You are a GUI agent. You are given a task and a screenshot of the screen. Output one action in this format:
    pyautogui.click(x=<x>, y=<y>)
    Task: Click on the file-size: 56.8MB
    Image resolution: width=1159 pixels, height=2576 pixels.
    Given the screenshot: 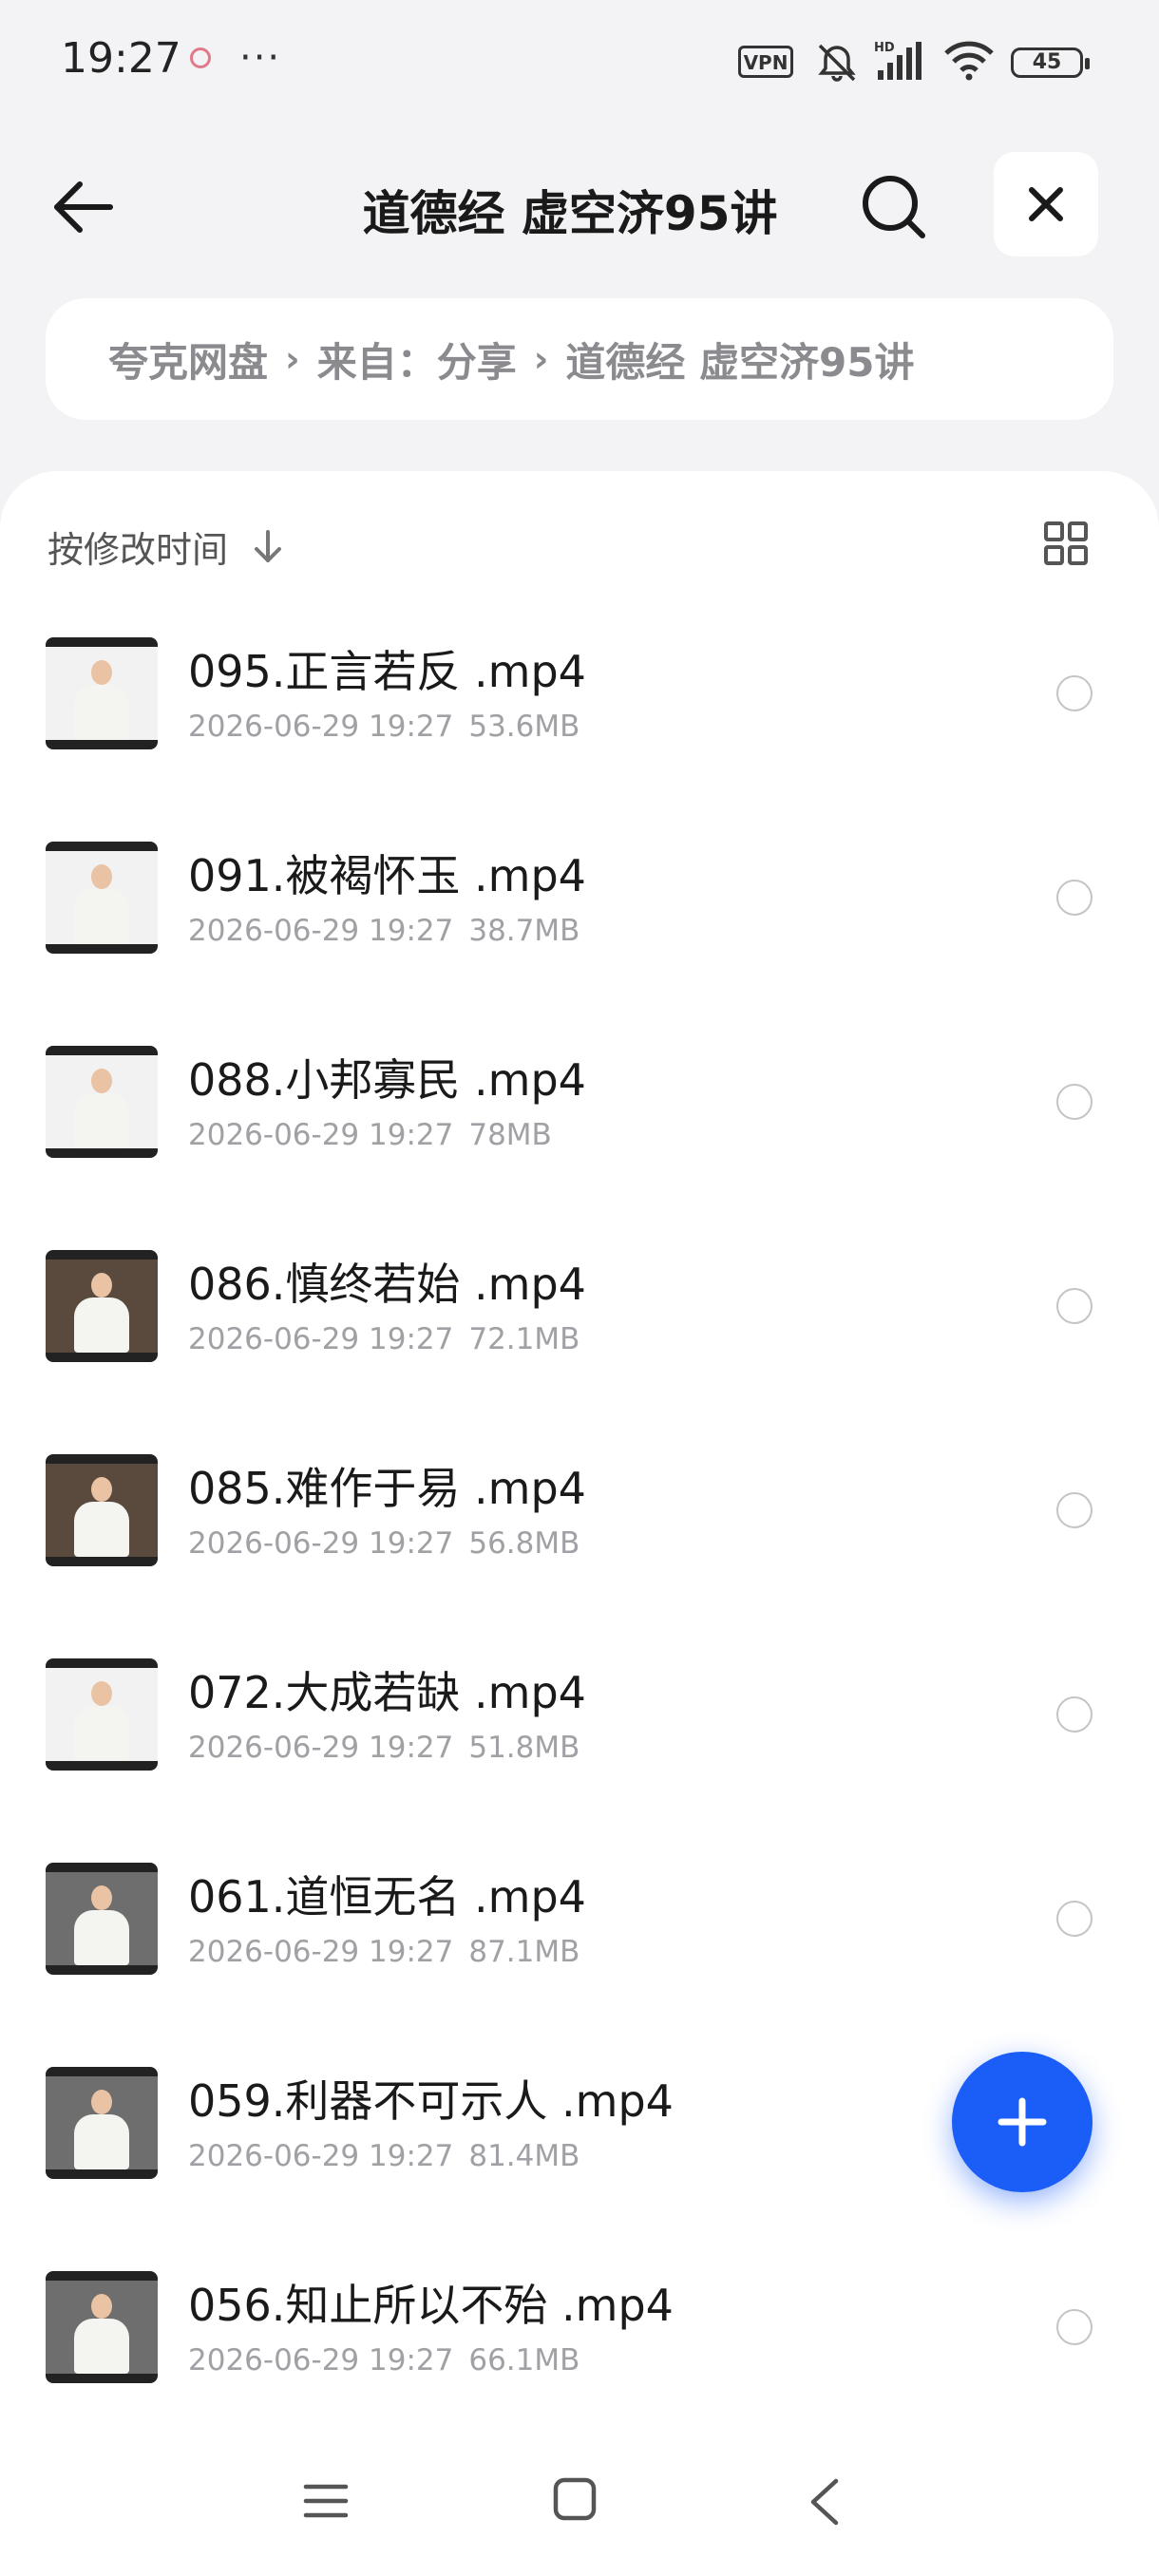 What is the action you would take?
    pyautogui.click(x=524, y=1543)
    